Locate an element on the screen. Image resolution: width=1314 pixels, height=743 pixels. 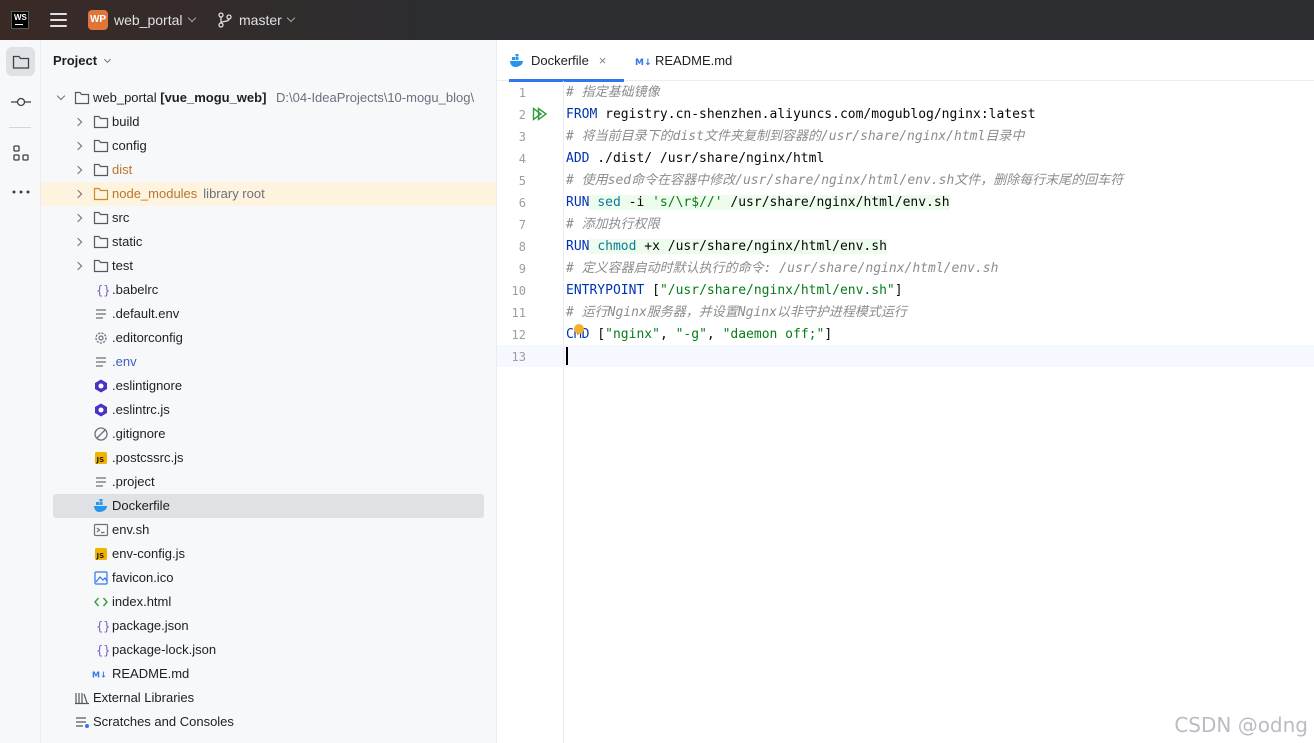
tree-file: .editorconfig is located at coordinates (268, 338).